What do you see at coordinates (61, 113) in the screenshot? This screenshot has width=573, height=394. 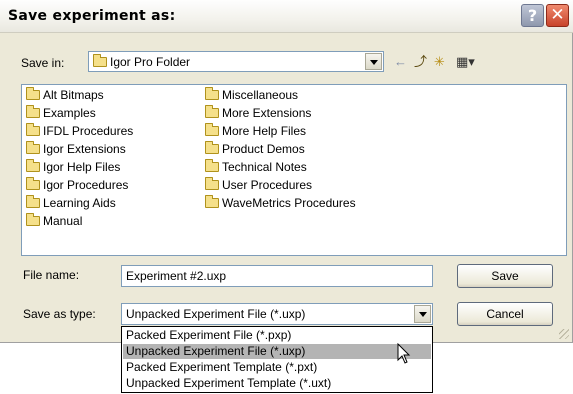 I see `list-item: Examples` at bounding box center [61, 113].